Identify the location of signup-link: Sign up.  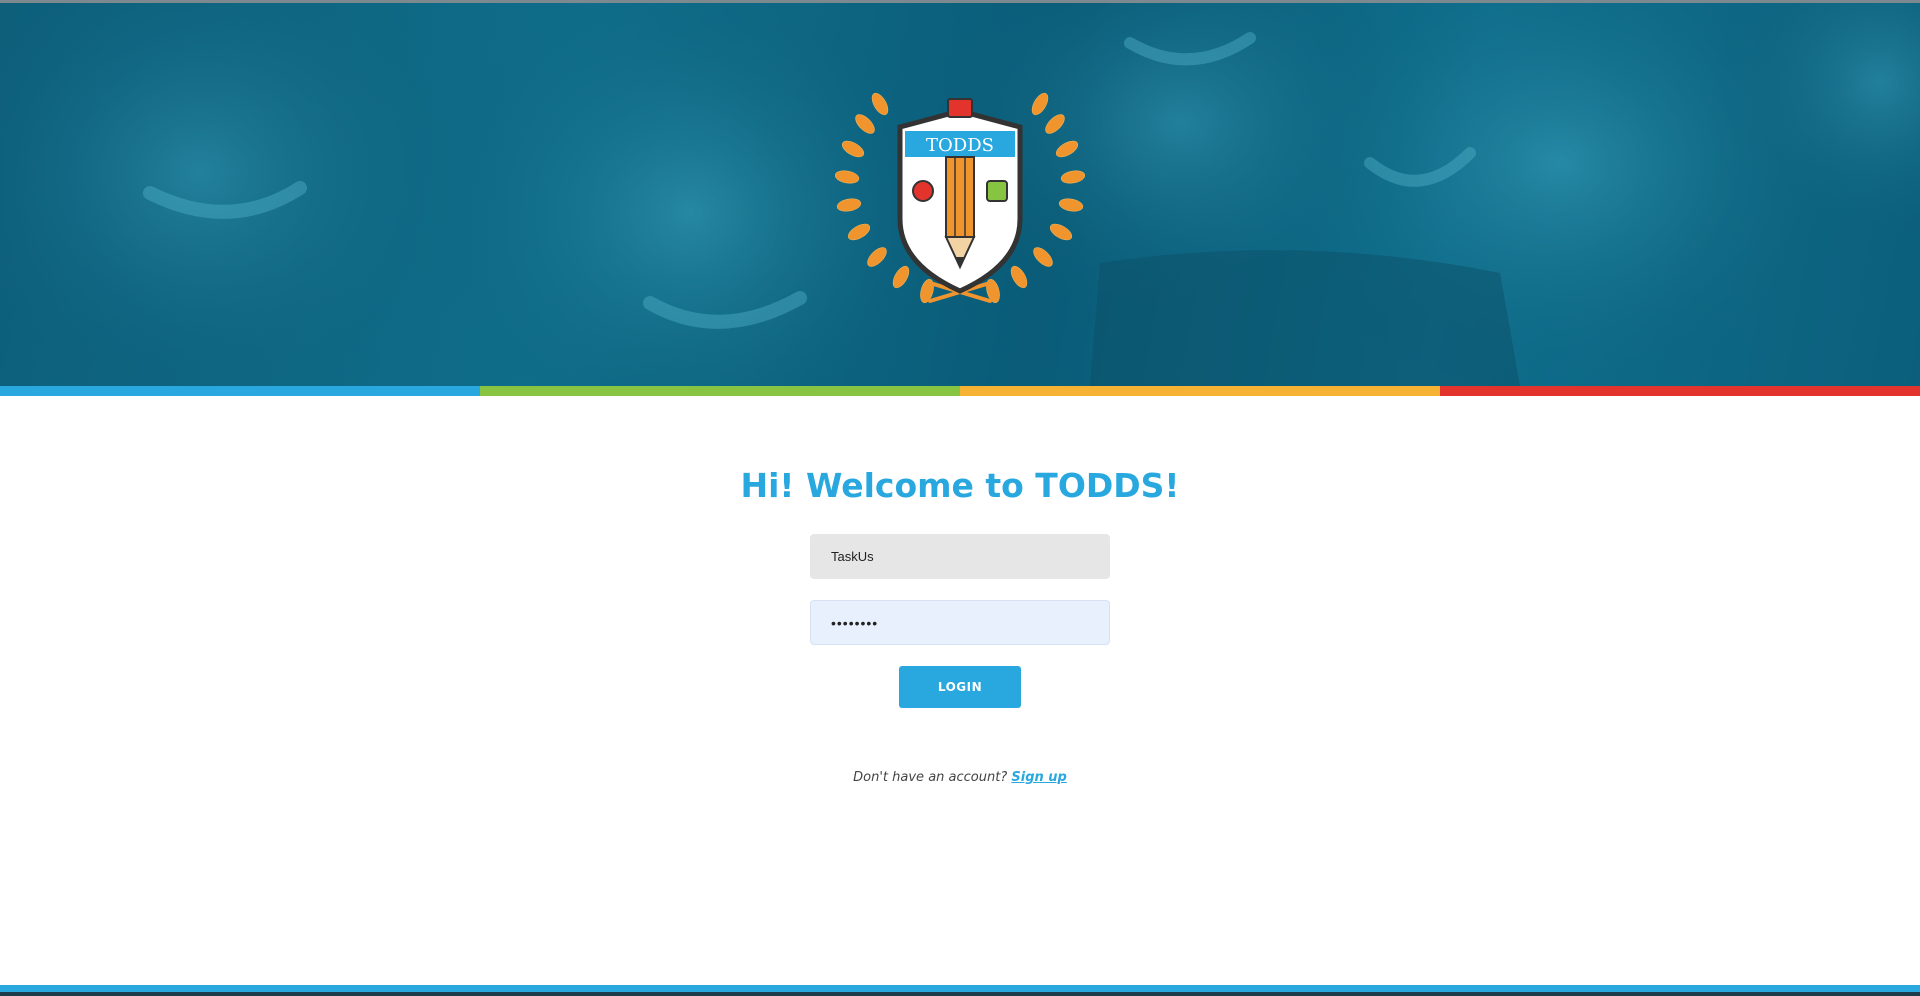
(1038, 777).